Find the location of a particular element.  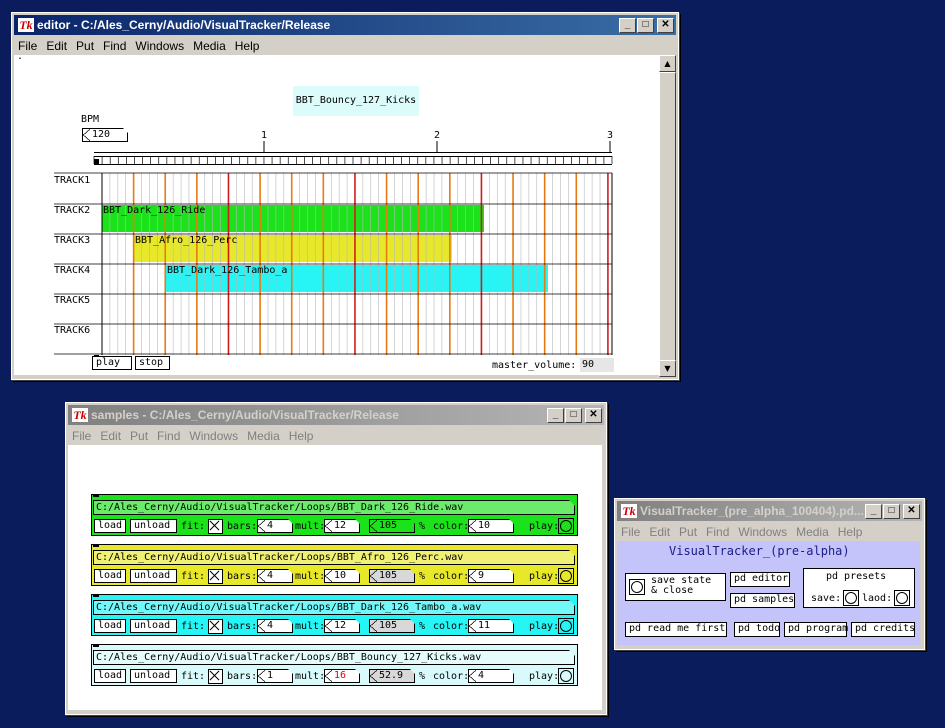

color-number-box: 11 is located at coordinates (491, 626).